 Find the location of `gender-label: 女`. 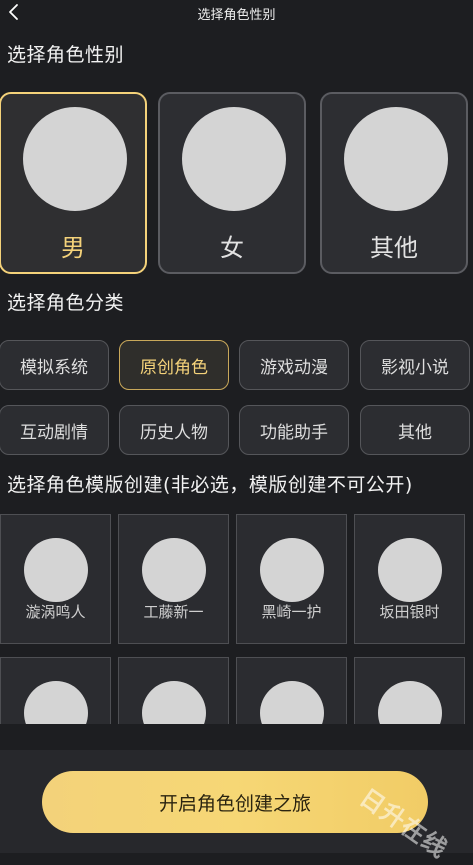

gender-label: 女 is located at coordinates (232, 248).